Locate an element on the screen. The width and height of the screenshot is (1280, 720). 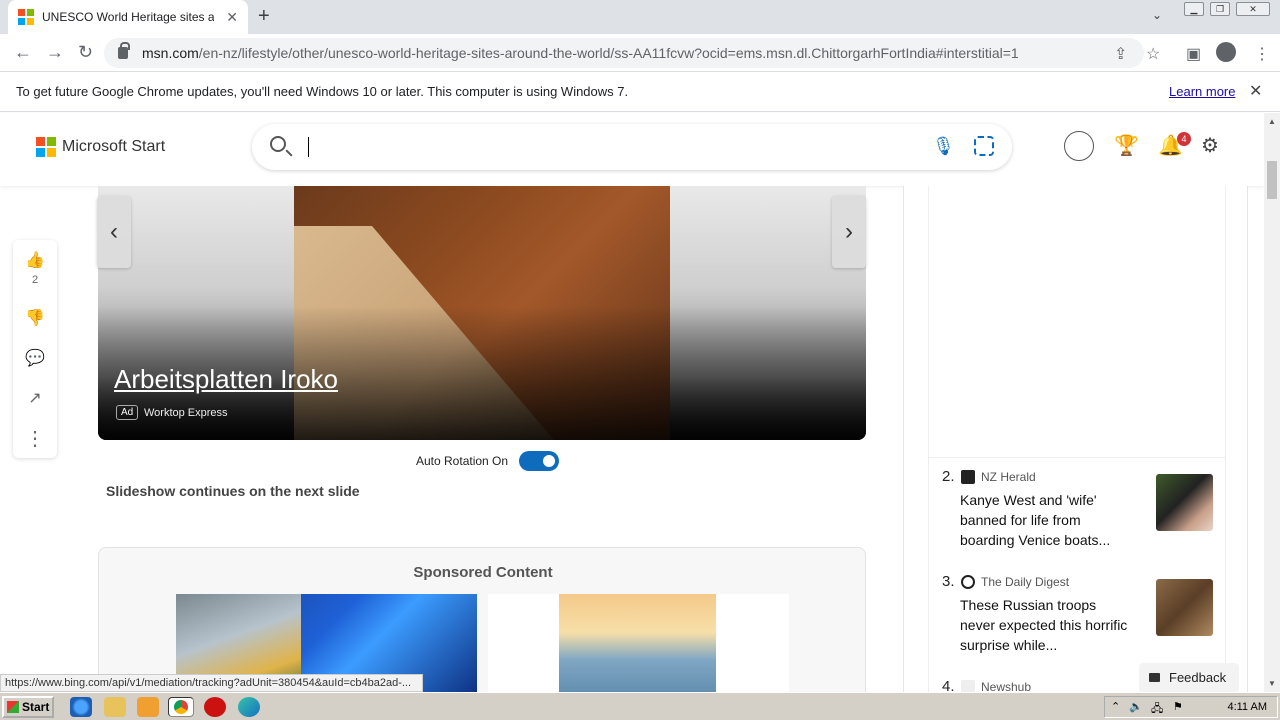
windows-logo-icon is located at coordinates (13, 707).